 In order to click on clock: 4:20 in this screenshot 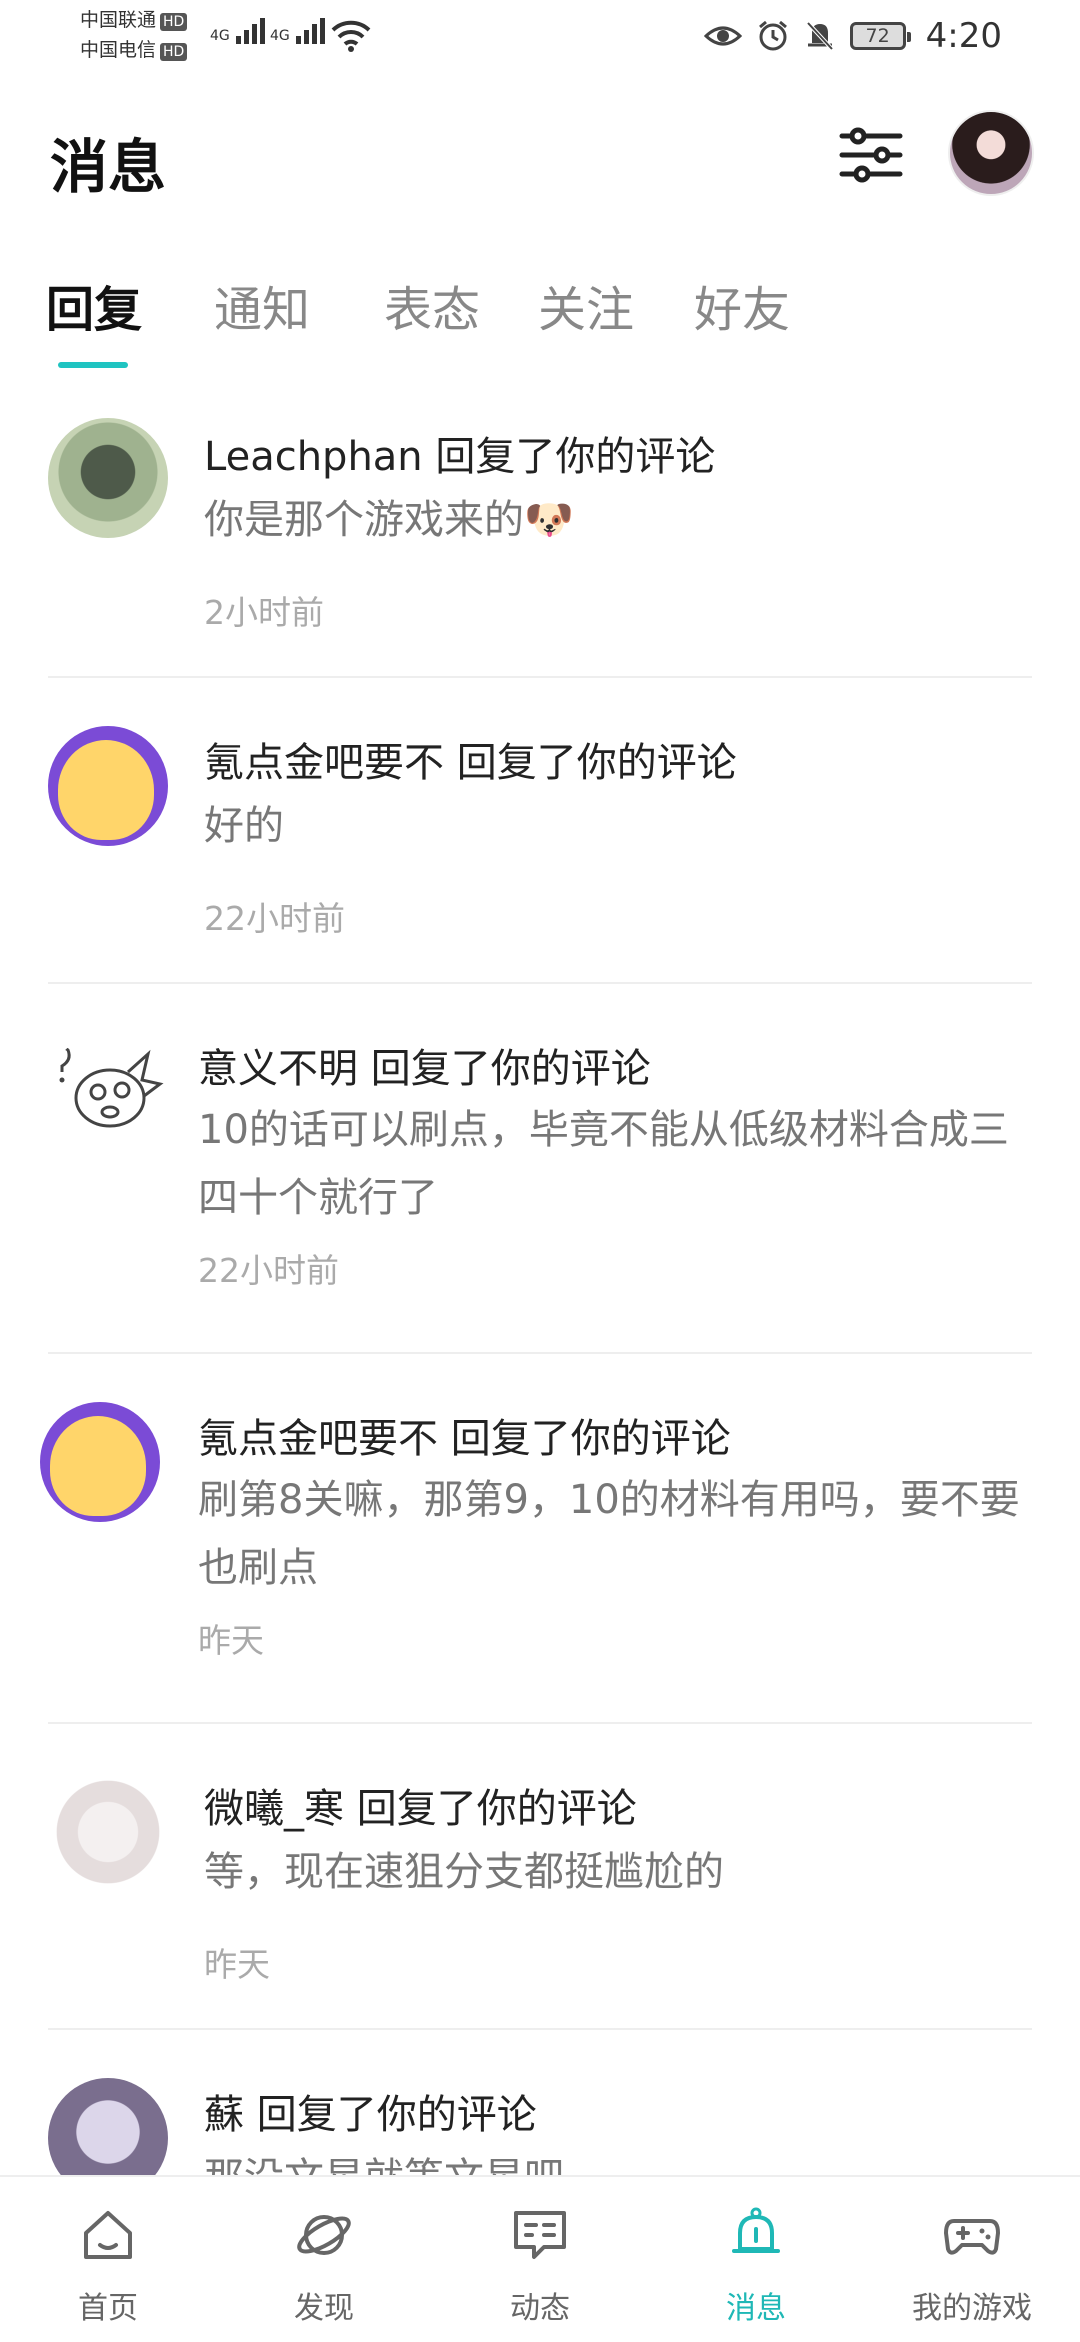, I will do `click(963, 36)`.